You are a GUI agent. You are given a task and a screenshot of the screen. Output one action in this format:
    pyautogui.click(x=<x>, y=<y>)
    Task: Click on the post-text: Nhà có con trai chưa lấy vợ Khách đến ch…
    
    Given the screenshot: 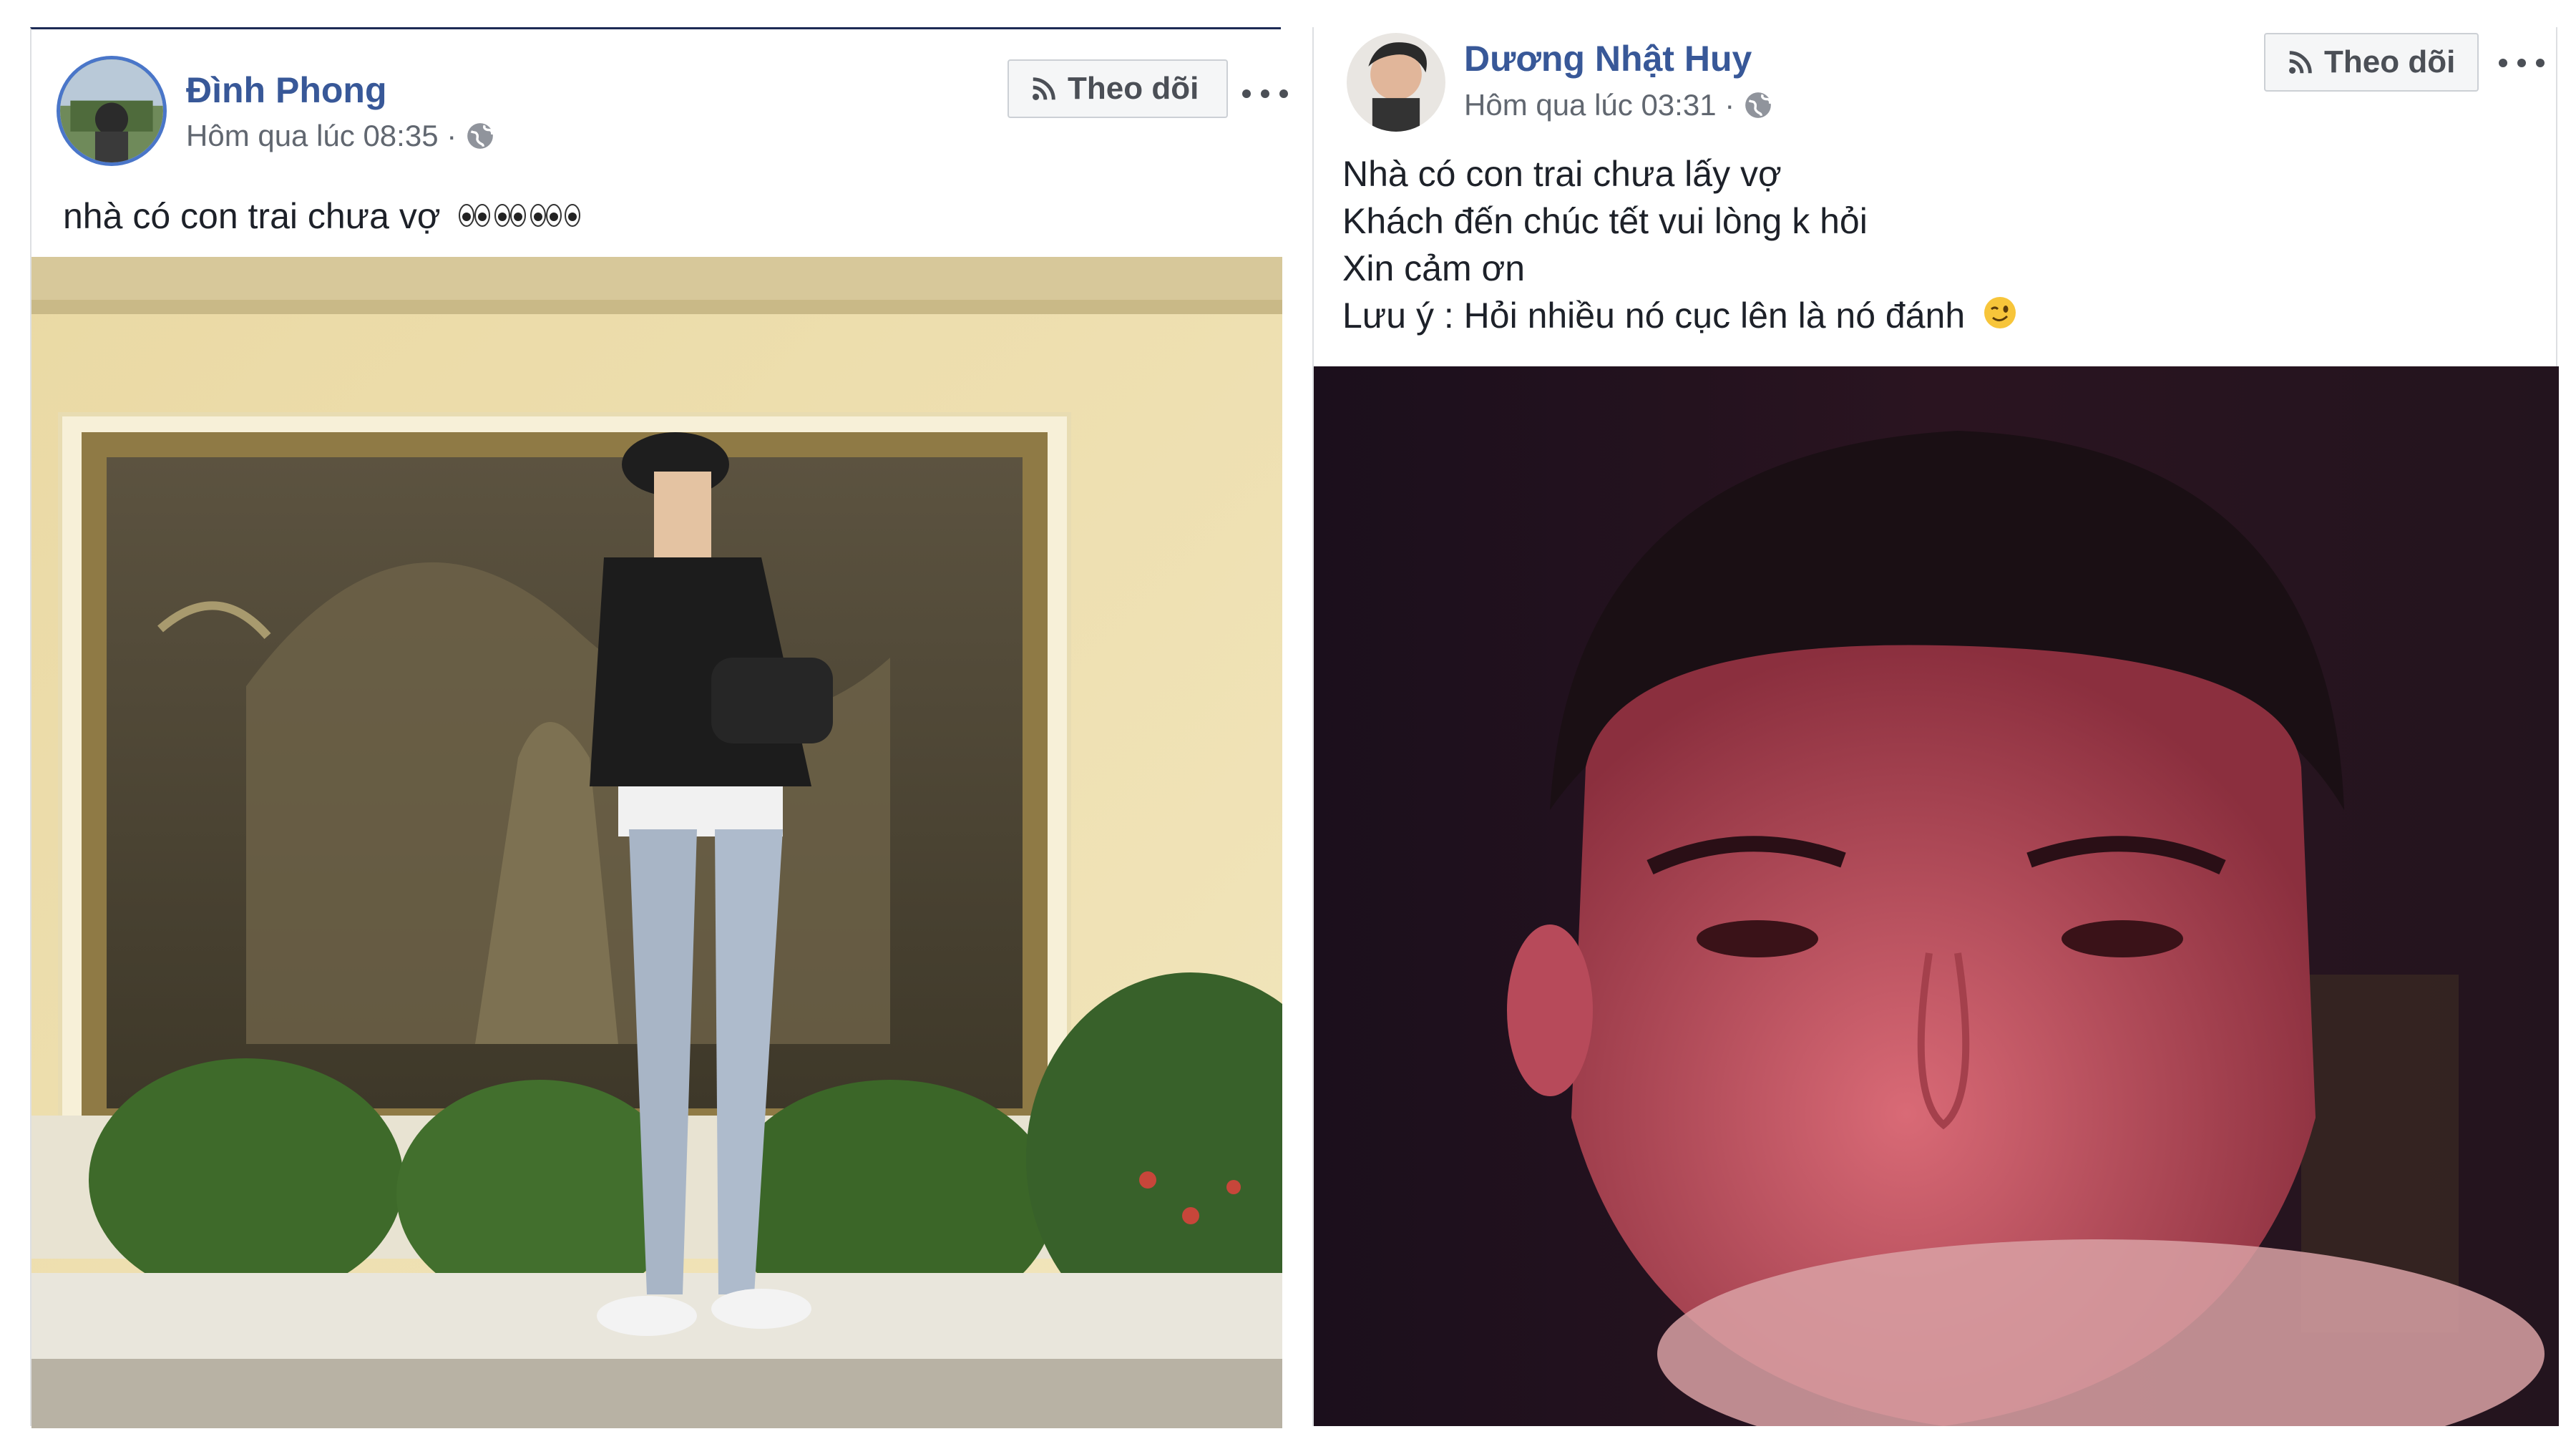 What is the action you would take?
    pyautogui.click(x=1680, y=246)
    